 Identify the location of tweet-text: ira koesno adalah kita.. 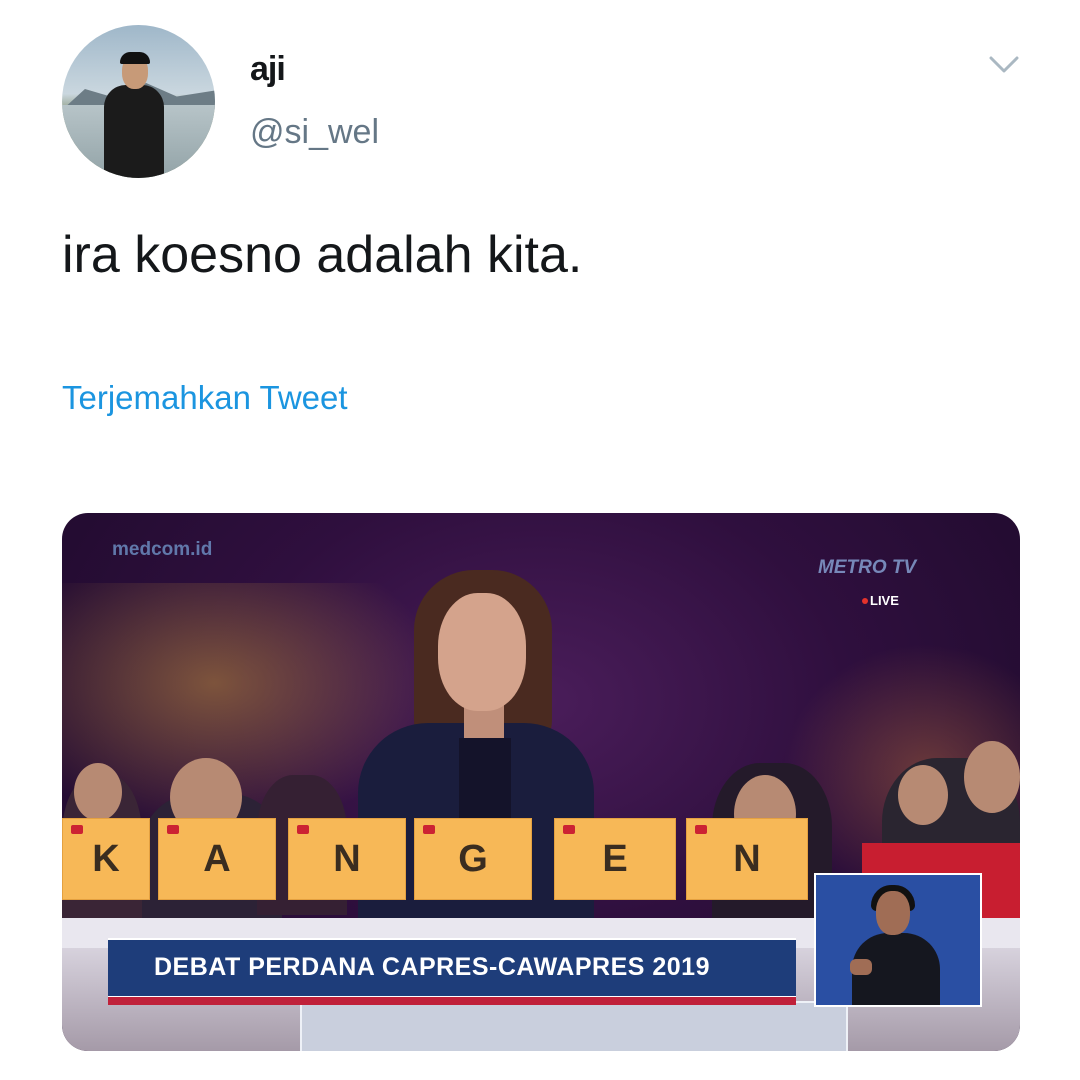
(322, 255).